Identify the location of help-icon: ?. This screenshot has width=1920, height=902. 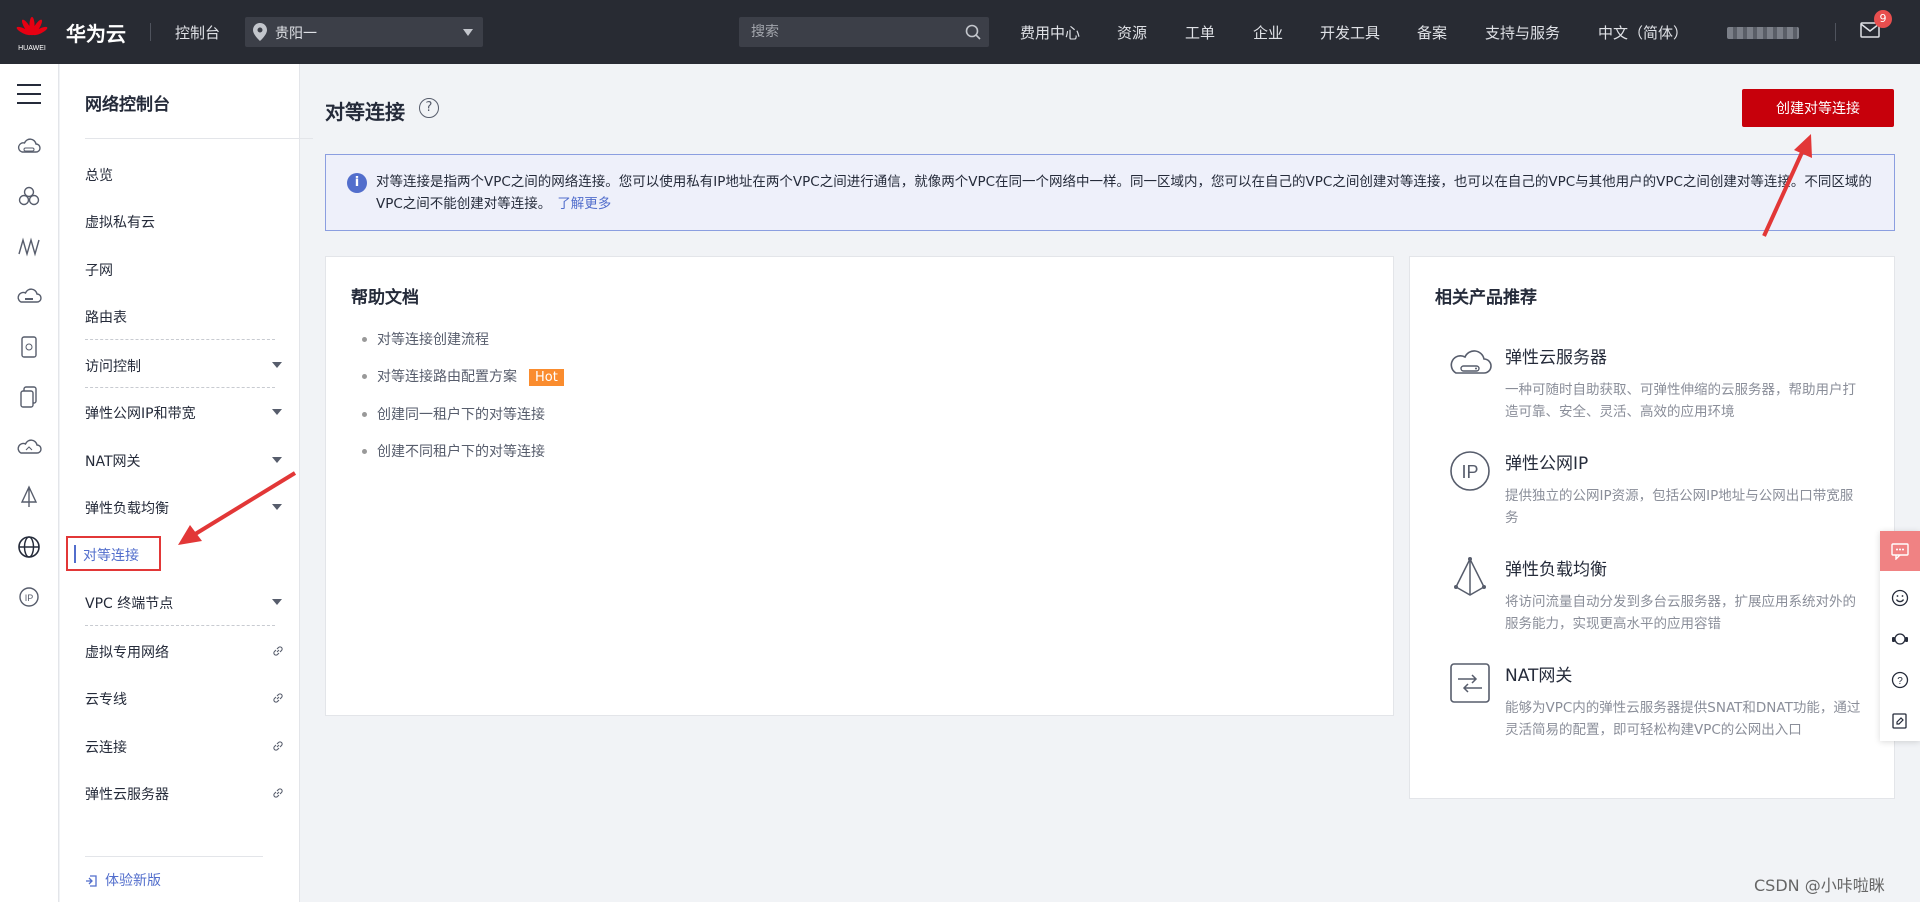
(429, 108).